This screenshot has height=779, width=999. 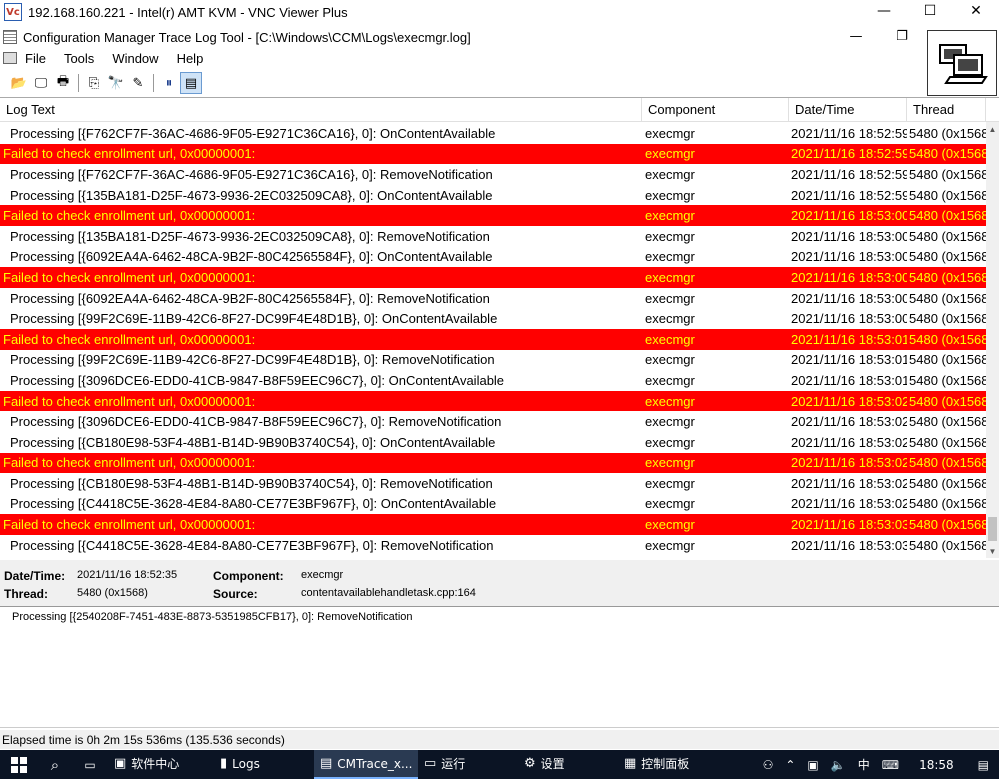 I want to click on task-view-icon: ▭, so click(x=90, y=764).